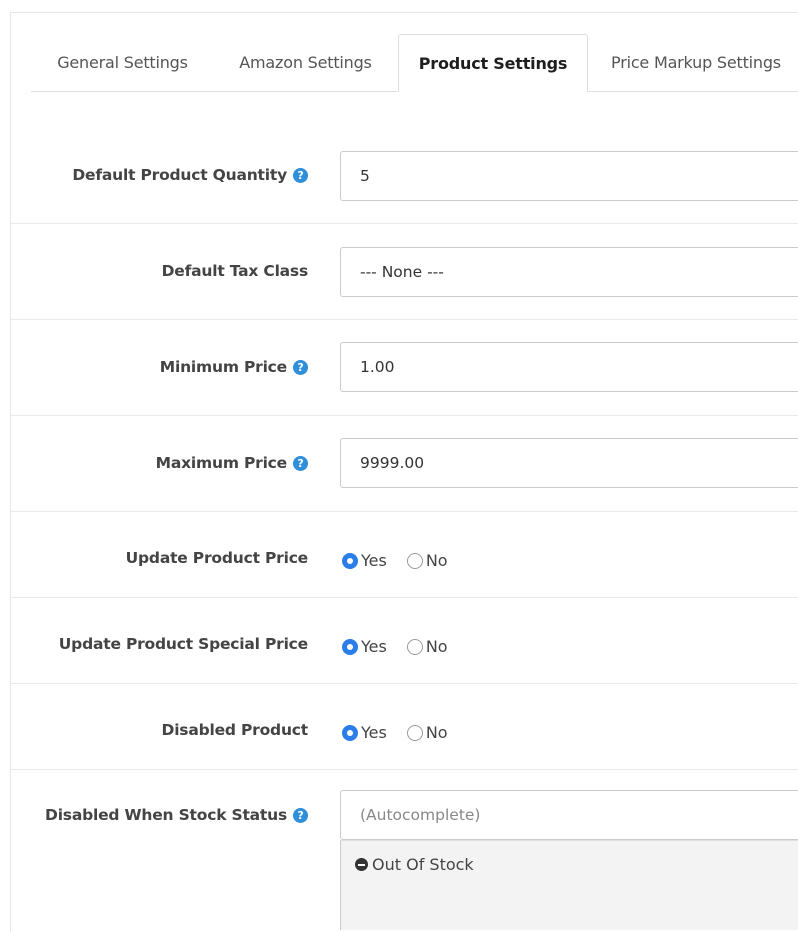  I want to click on update-price-no-label: No, so click(437, 560).